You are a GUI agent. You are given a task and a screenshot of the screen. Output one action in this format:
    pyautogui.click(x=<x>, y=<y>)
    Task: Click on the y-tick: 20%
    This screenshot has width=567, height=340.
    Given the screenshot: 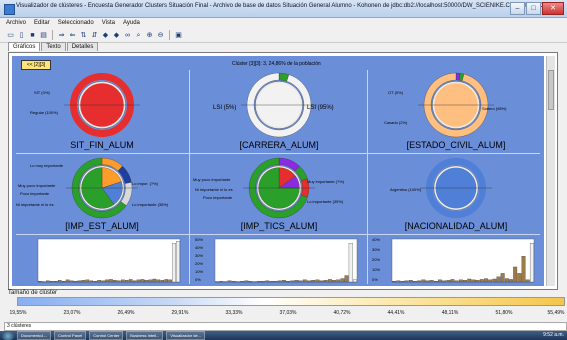 What is the action you would take?
    pyautogui.click(x=199, y=263)
    